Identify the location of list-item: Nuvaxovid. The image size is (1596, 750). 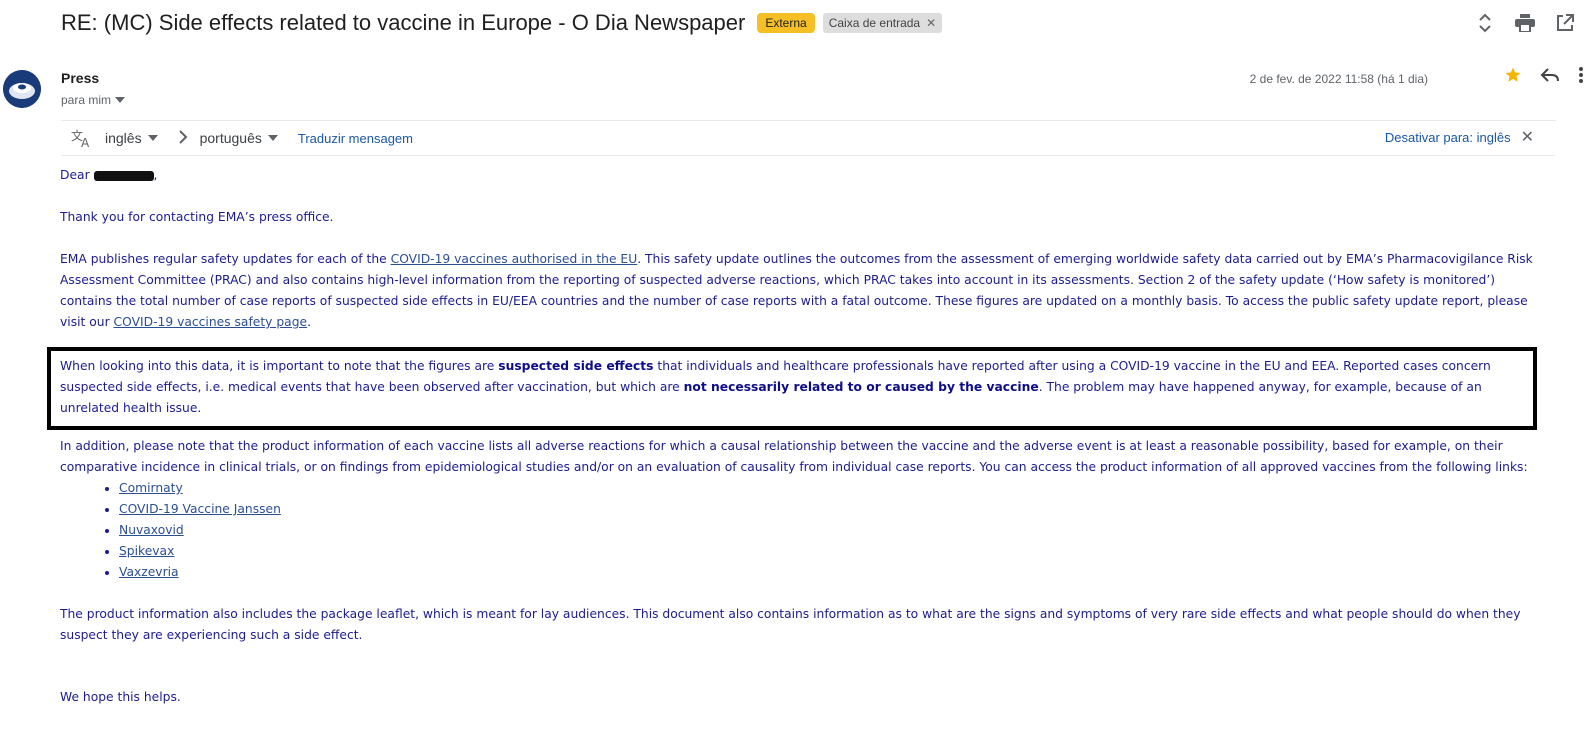
(834, 530).